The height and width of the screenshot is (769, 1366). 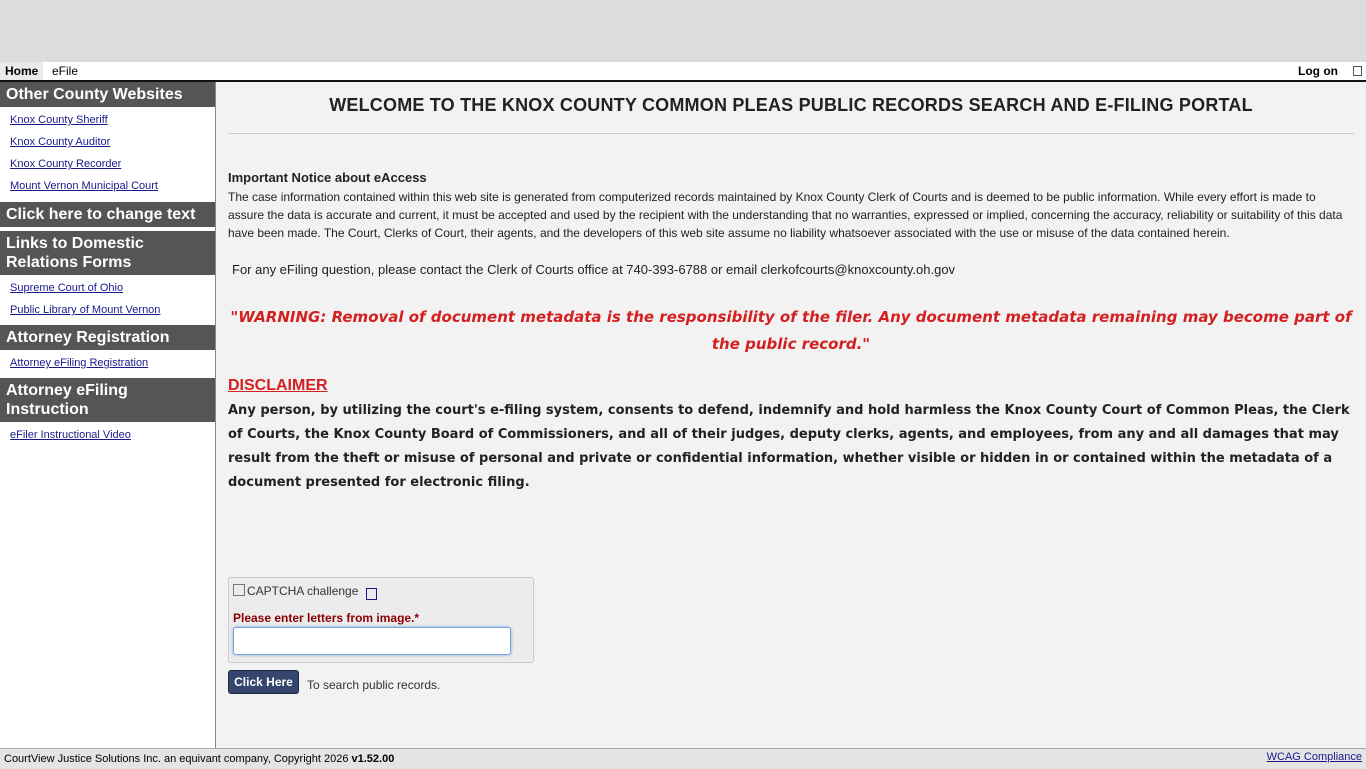 What do you see at coordinates (372, 641) in the screenshot?
I see `captcha-input` at bounding box center [372, 641].